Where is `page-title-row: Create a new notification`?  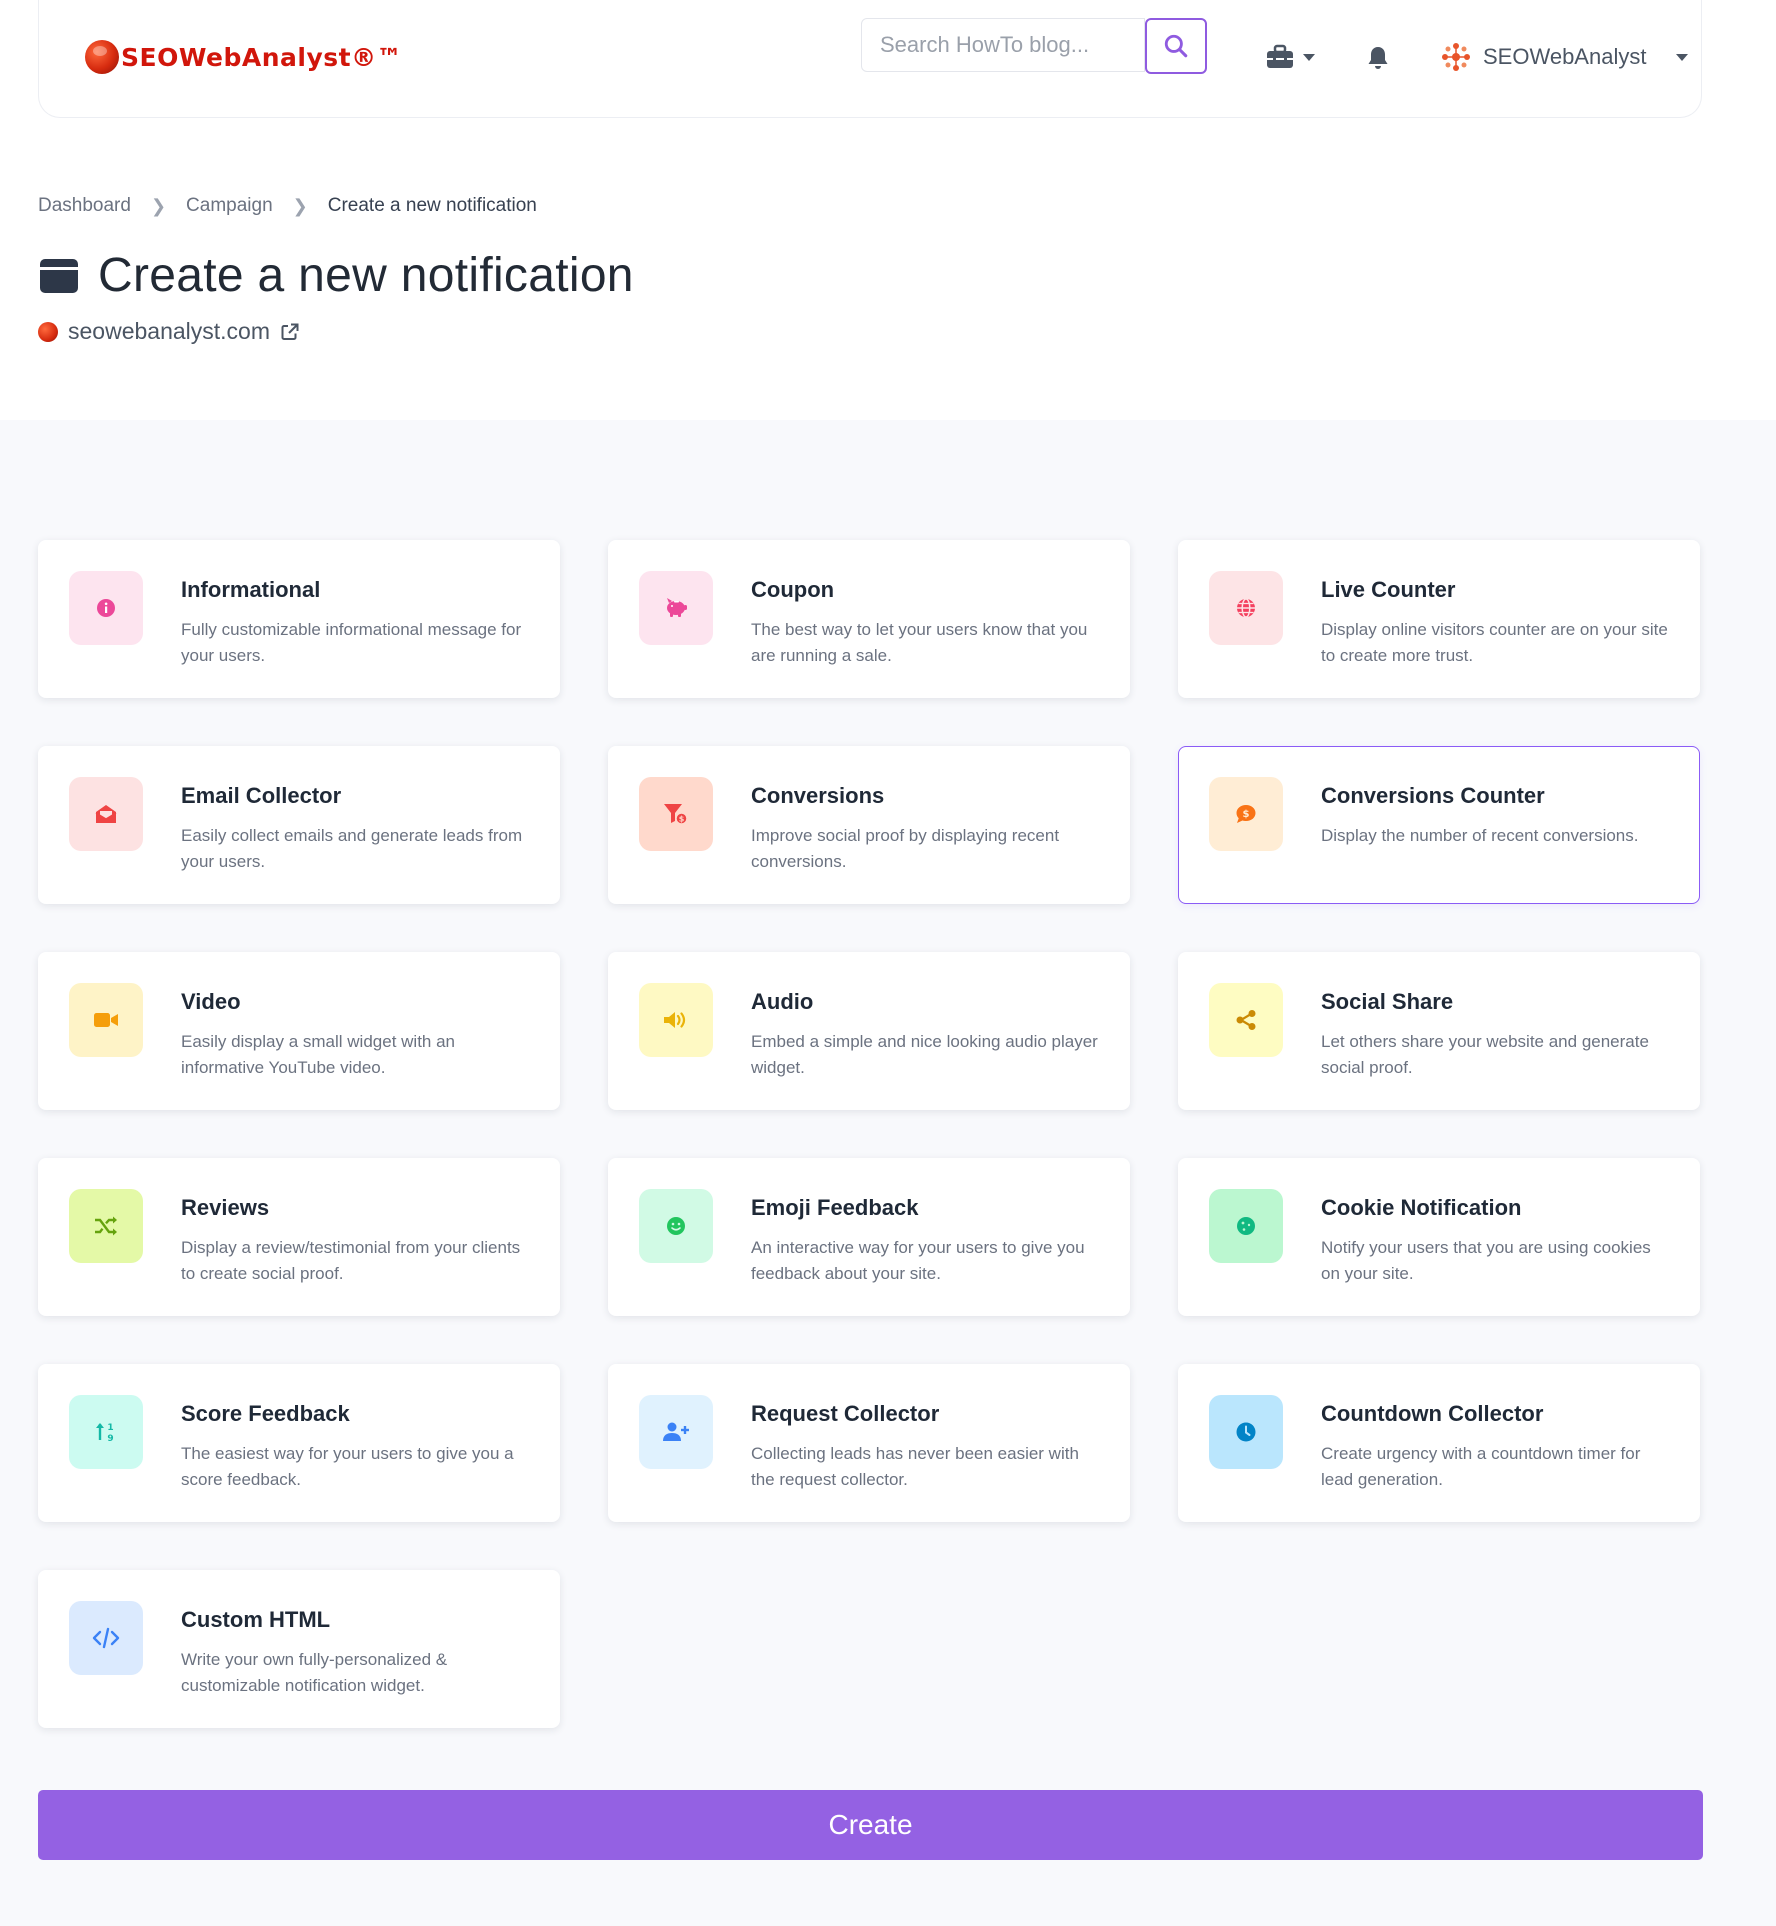
page-title-row: Create a new notification is located at coordinates (337, 275).